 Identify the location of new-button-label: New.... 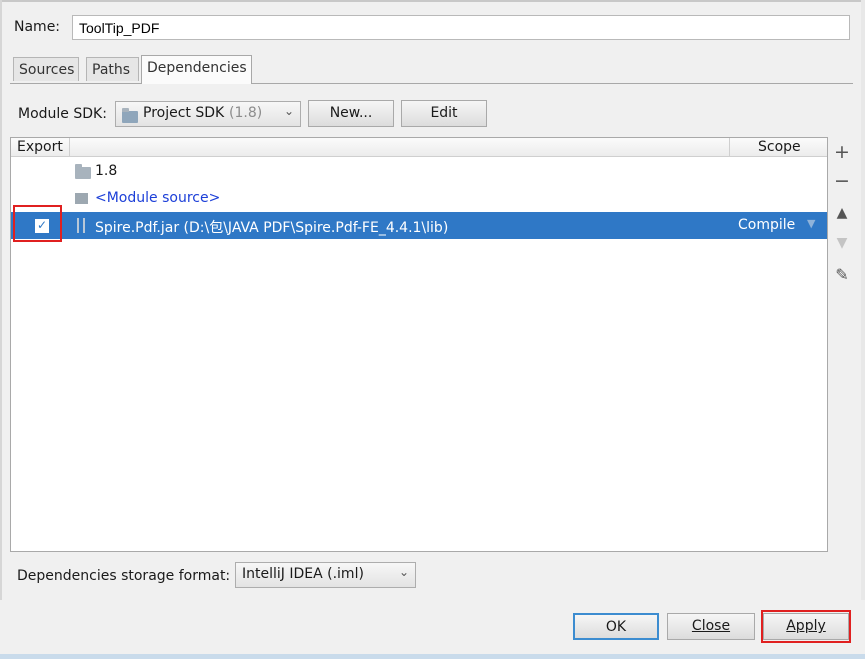
(351, 113).